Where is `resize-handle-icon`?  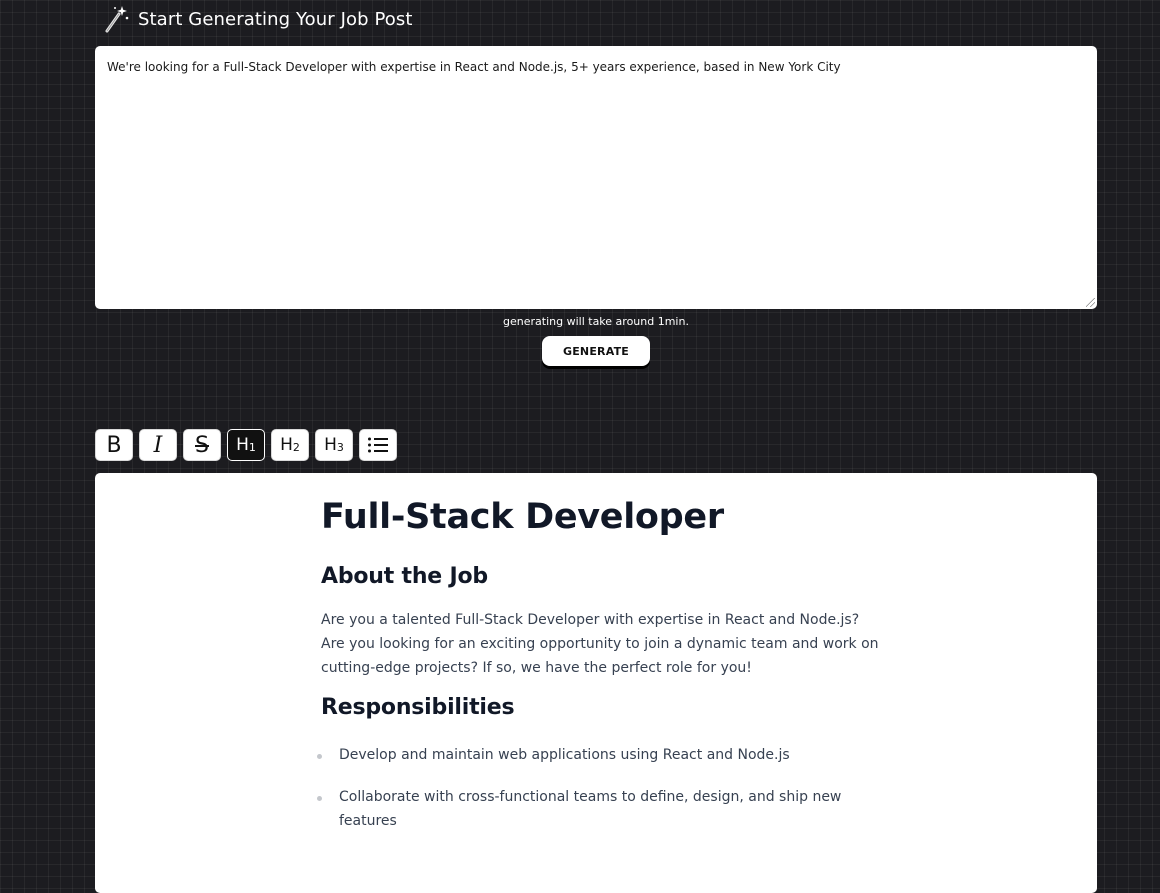 resize-handle-icon is located at coordinates (1090, 302).